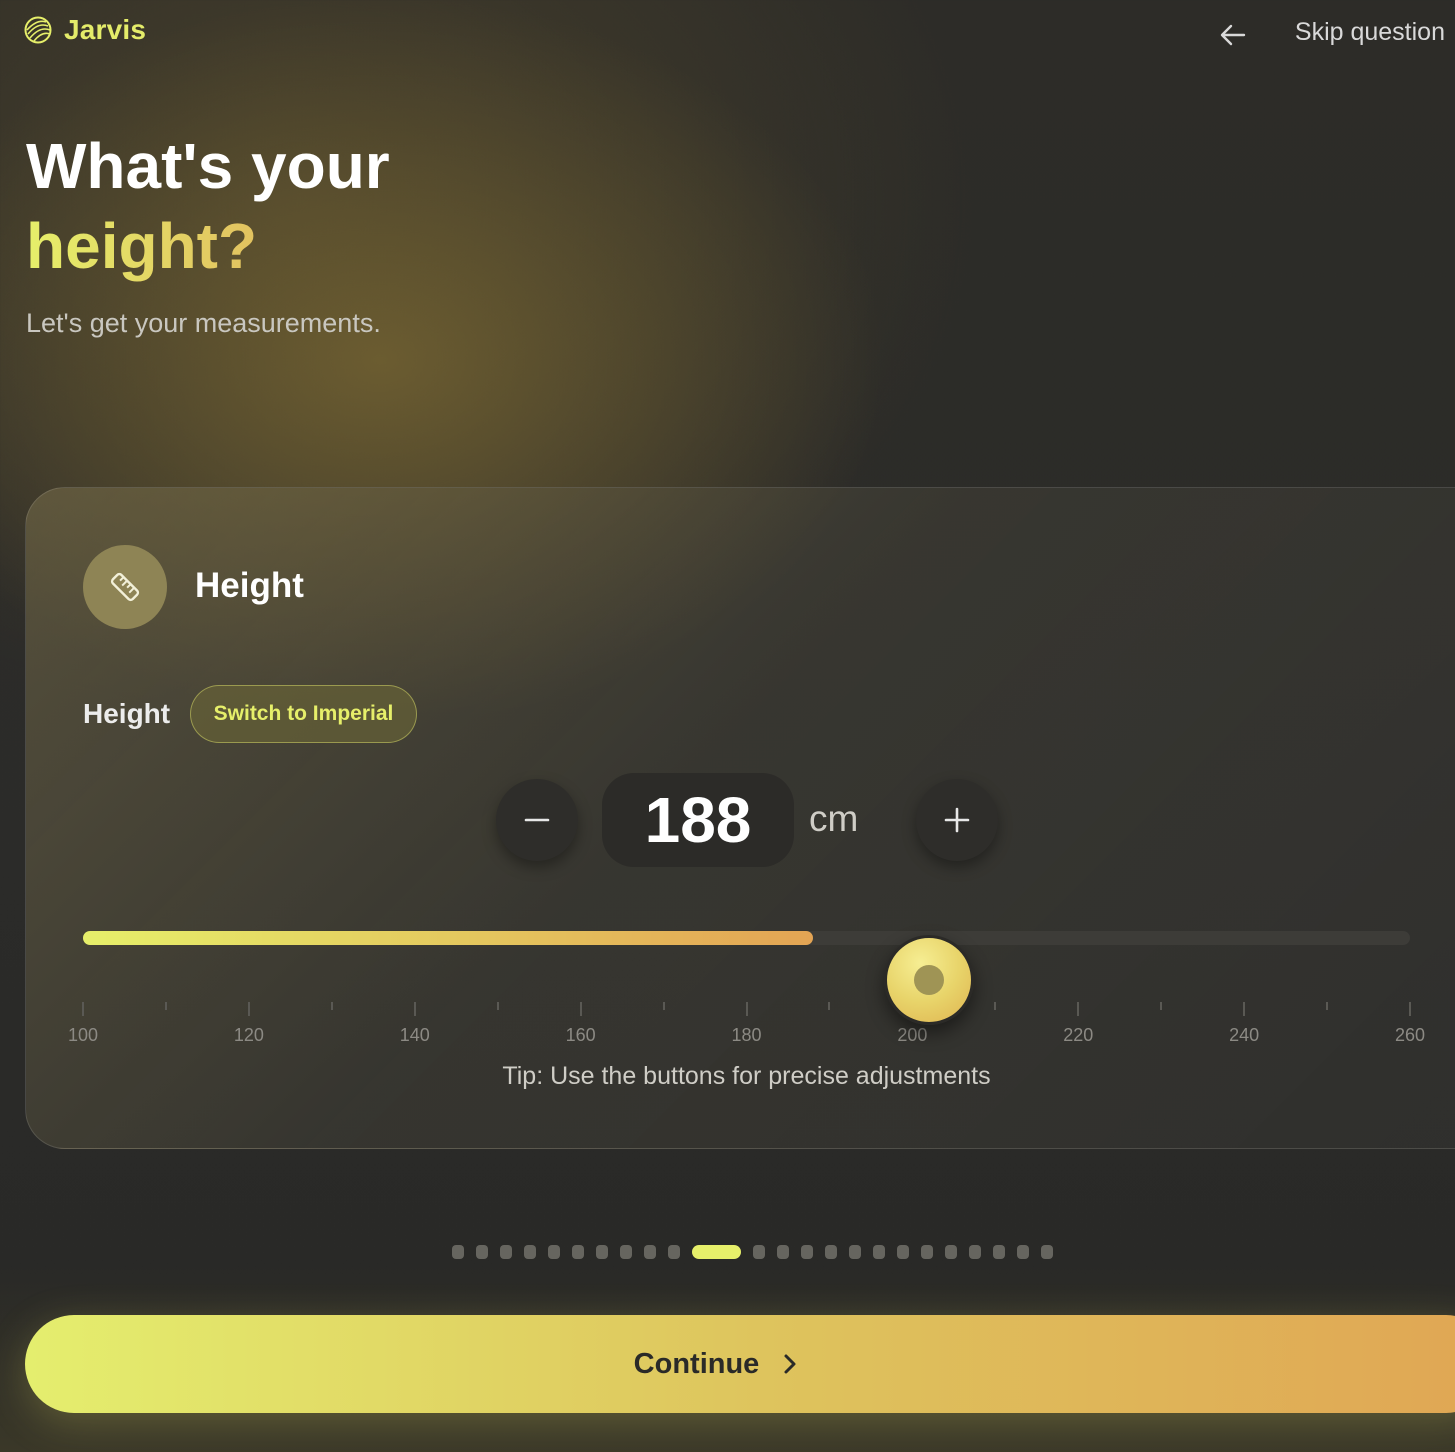 The image size is (1455, 1452). I want to click on continue-label: Continue, so click(696, 1363).